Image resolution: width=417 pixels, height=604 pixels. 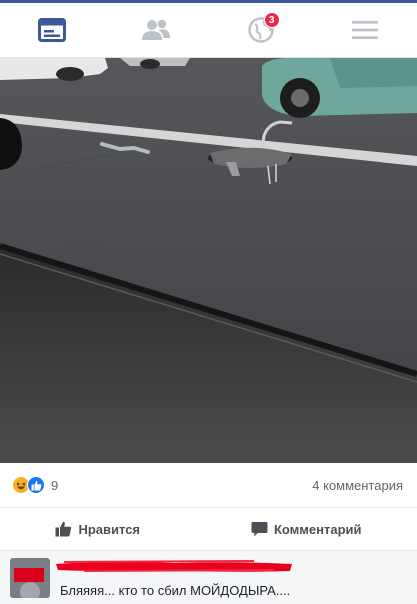 What do you see at coordinates (317, 529) in the screenshot?
I see `comment-button-label: Комментарий` at bounding box center [317, 529].